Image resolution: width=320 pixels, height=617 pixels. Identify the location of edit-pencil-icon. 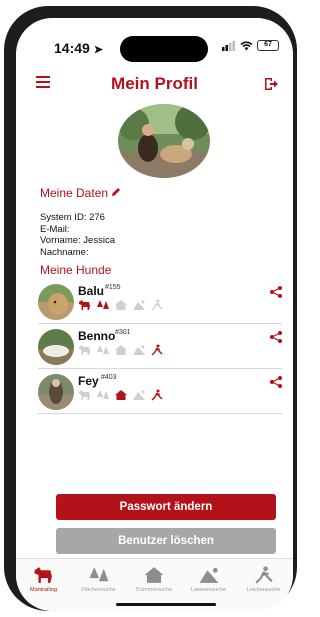
(116, 192).